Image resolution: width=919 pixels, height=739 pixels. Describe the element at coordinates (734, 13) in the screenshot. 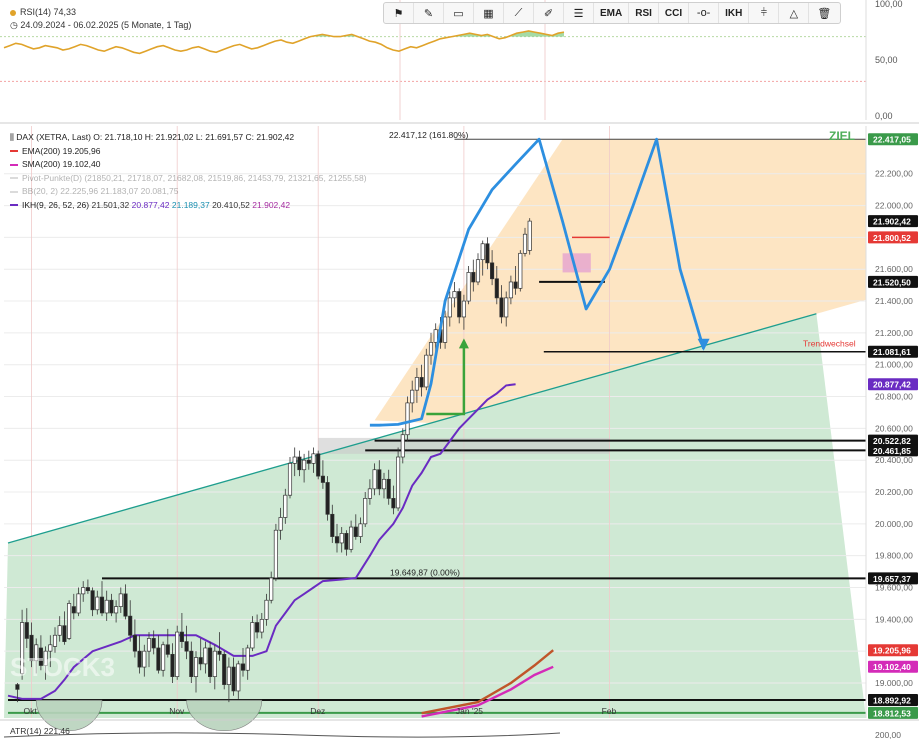

I see `ikh-button: IKH` at that location.